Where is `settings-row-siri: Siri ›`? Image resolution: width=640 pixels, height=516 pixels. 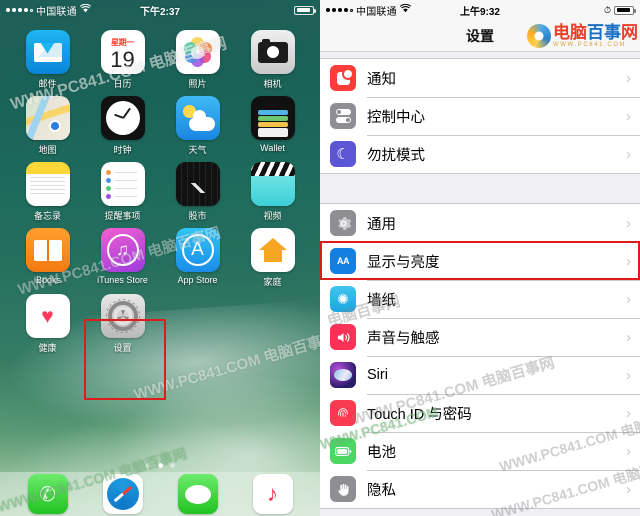 settings-row-siri: Siri › is located at coordinates (480, 375).